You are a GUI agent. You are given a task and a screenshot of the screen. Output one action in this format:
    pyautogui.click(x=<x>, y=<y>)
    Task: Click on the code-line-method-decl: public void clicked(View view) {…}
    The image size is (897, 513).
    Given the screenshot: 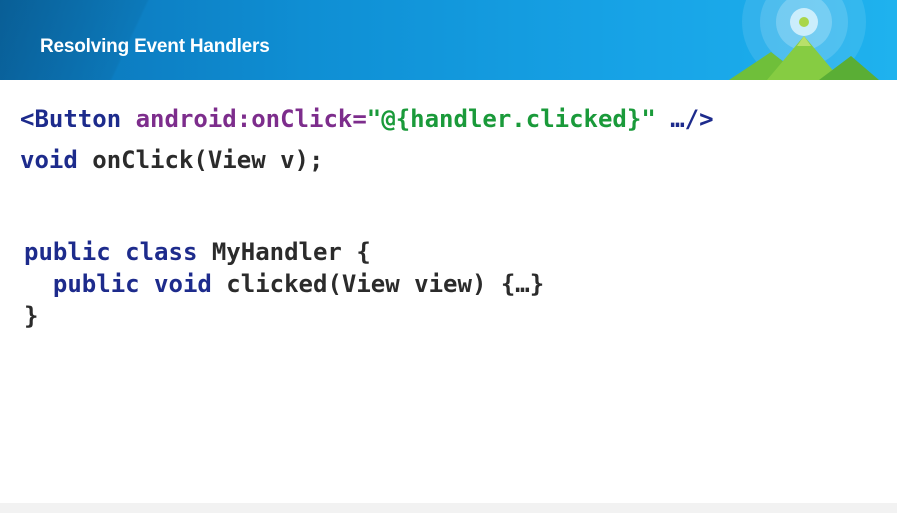 What is the action you would take?
    pyautogui.click(x=284, y=284)
    